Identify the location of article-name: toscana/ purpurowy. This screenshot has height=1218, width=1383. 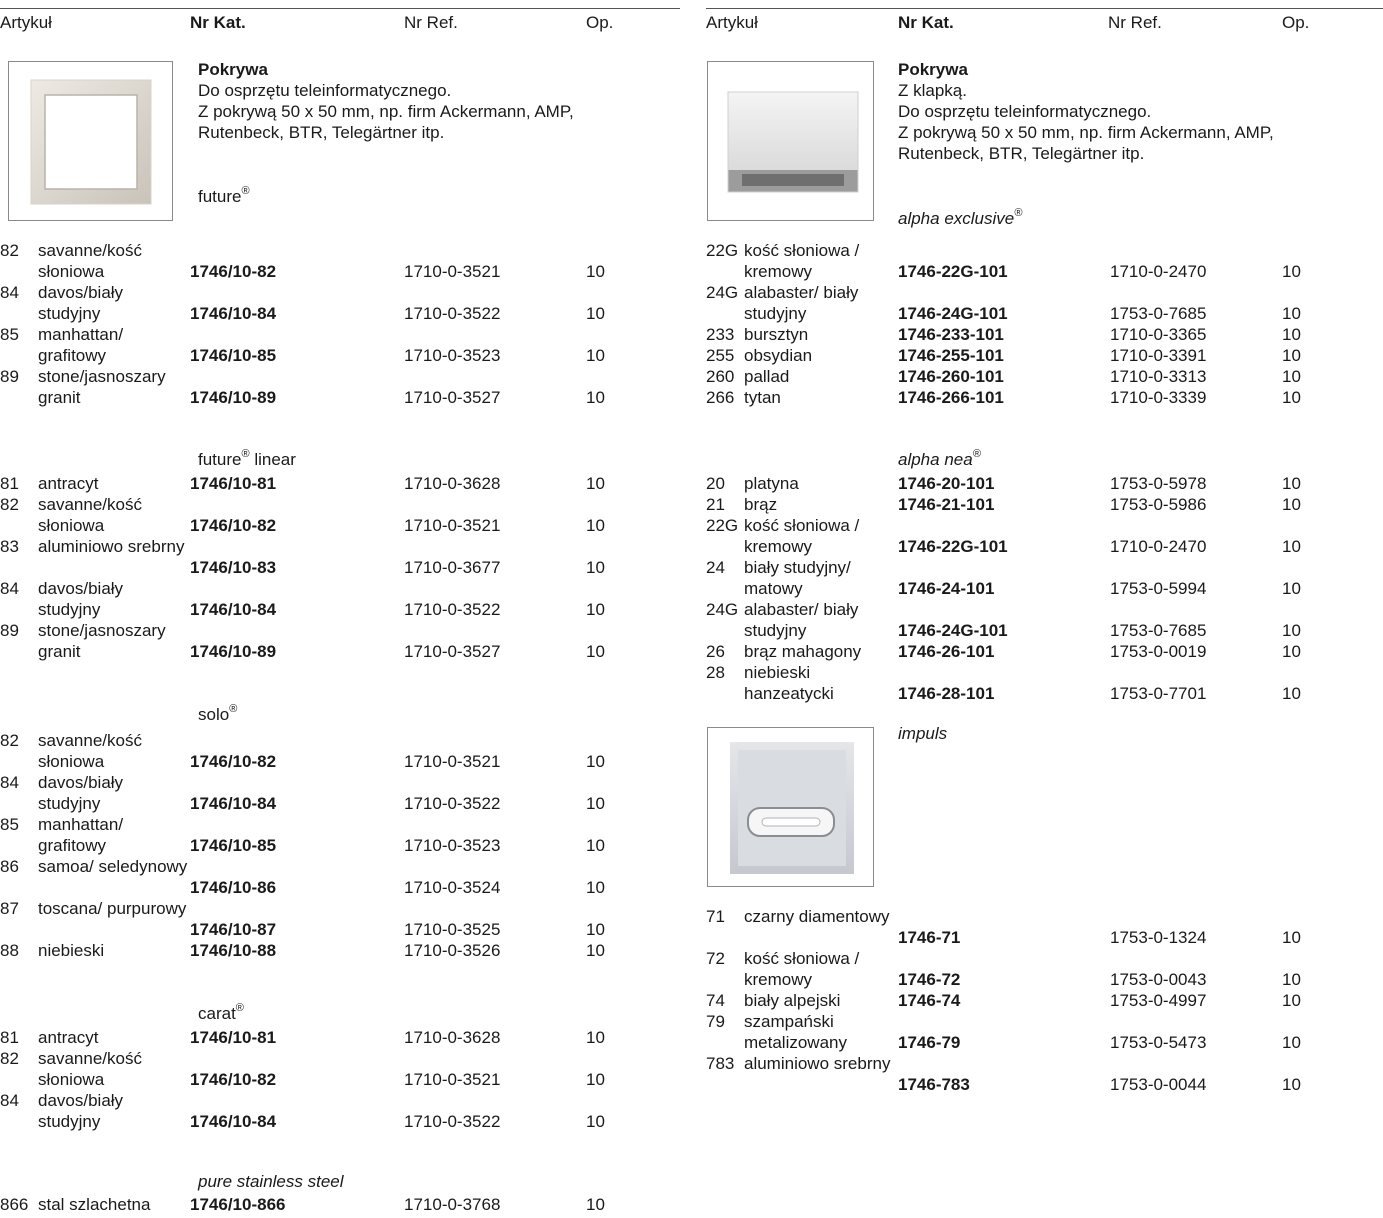
(112, 908).